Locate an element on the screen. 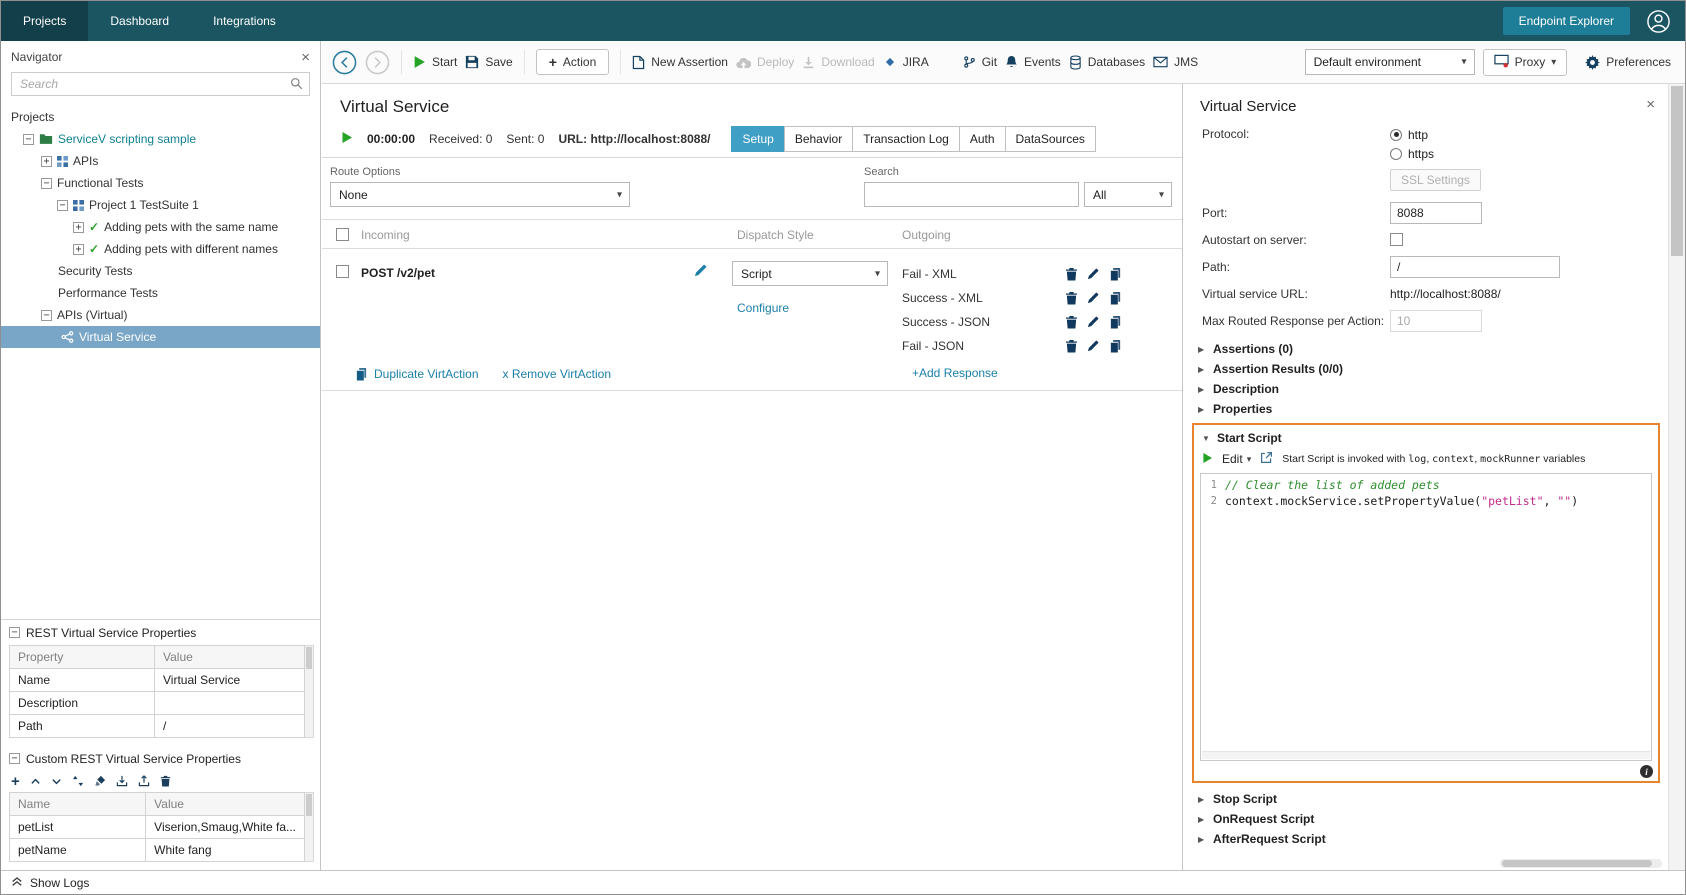 Image resolution: width=1686 pixels, height=895 pixels. tree-node-apis-virtual: − APIs (Virtual) is located at coordinates (160, 315).